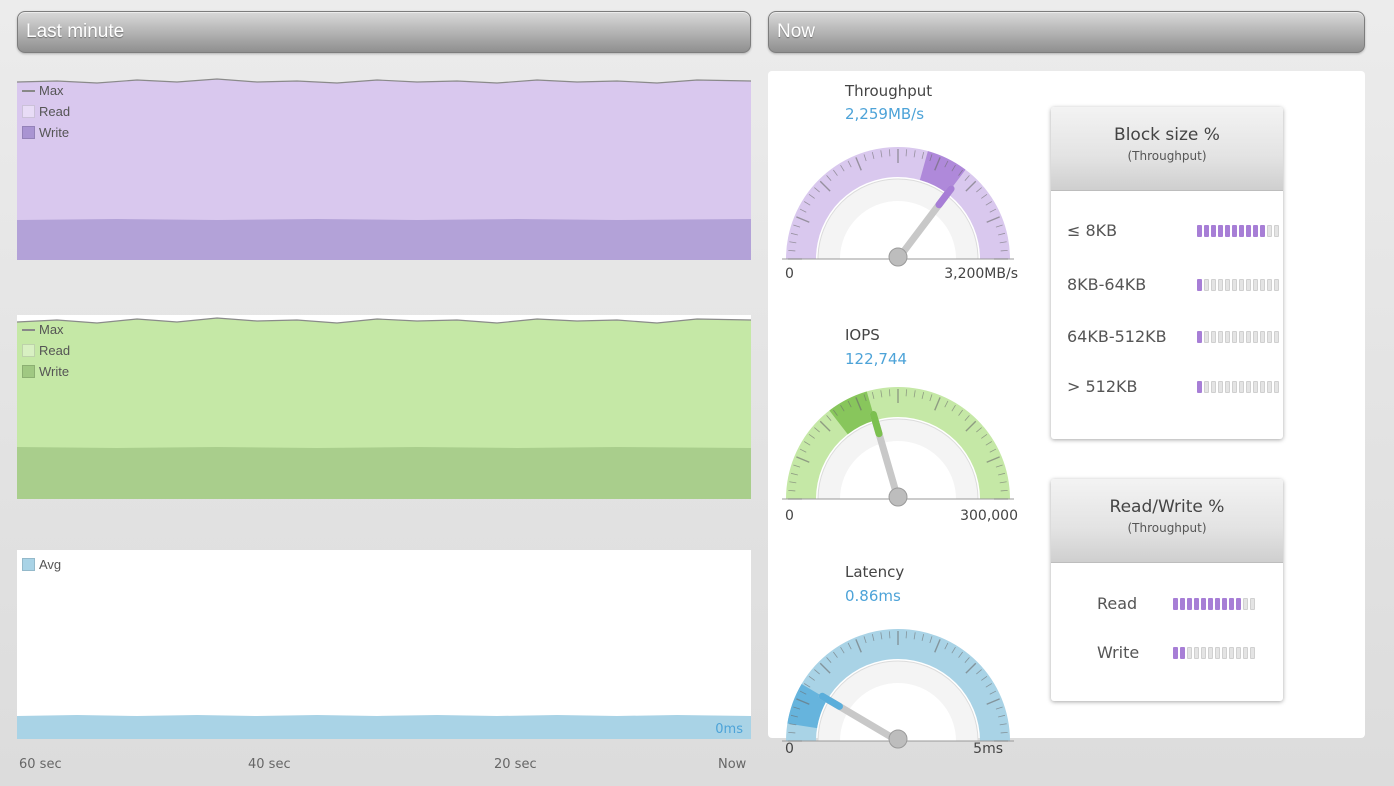 This screenshot has width=1394, height=786. I want to click on write-bar, so click(1215, 653).